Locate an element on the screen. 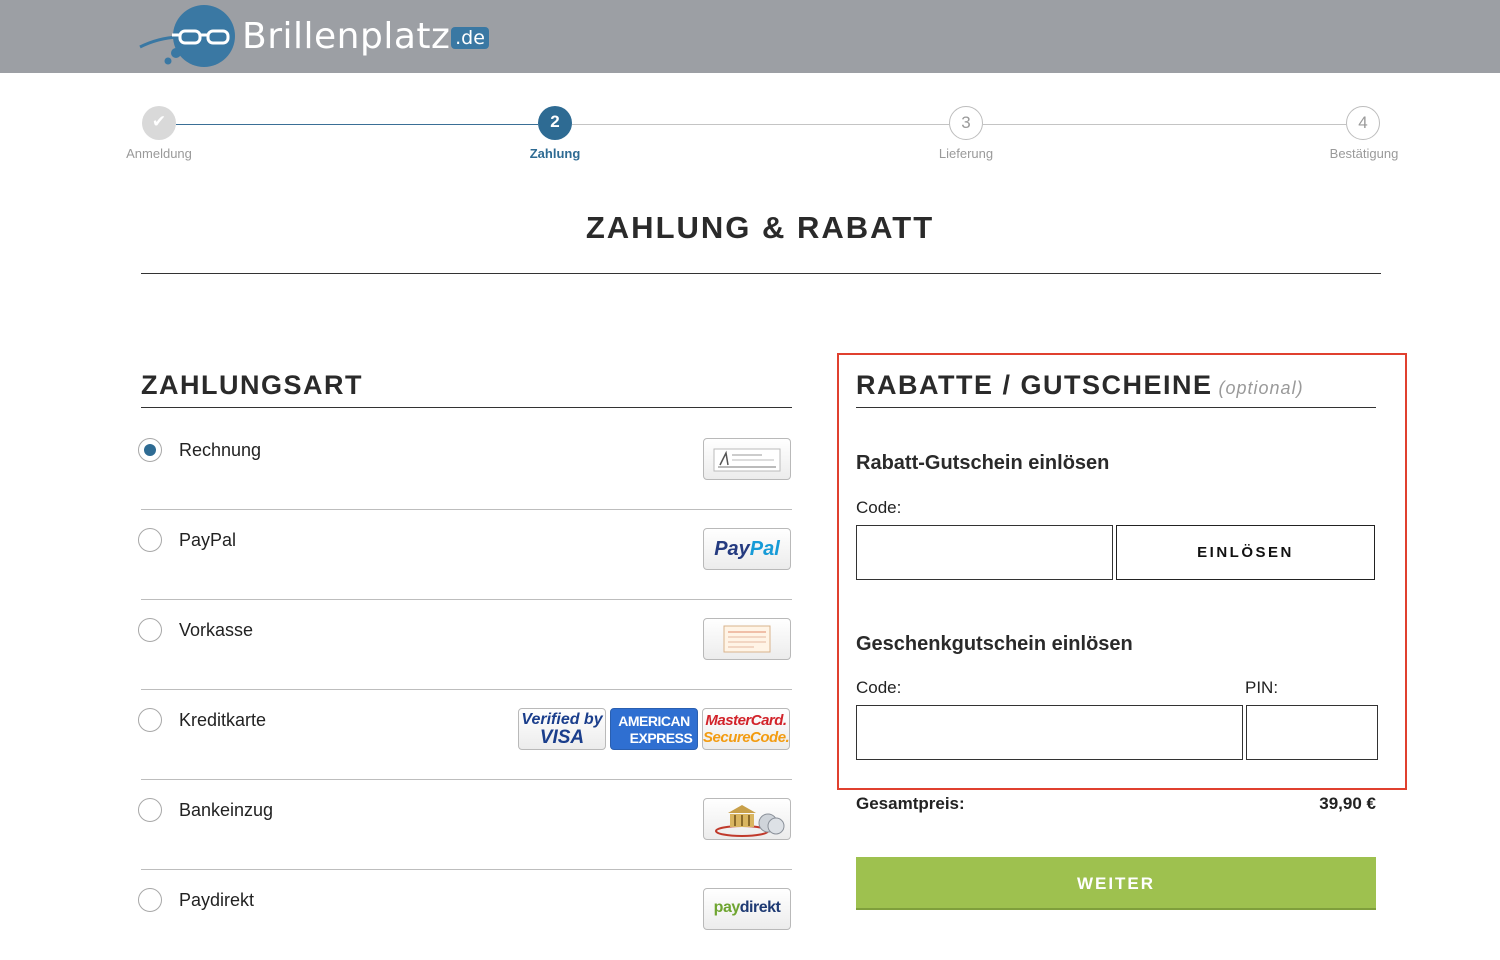 The width and height of the screenshot is (1500, 960). payment-option-rechnung: Rechnung is located at coordinates (465, 465).